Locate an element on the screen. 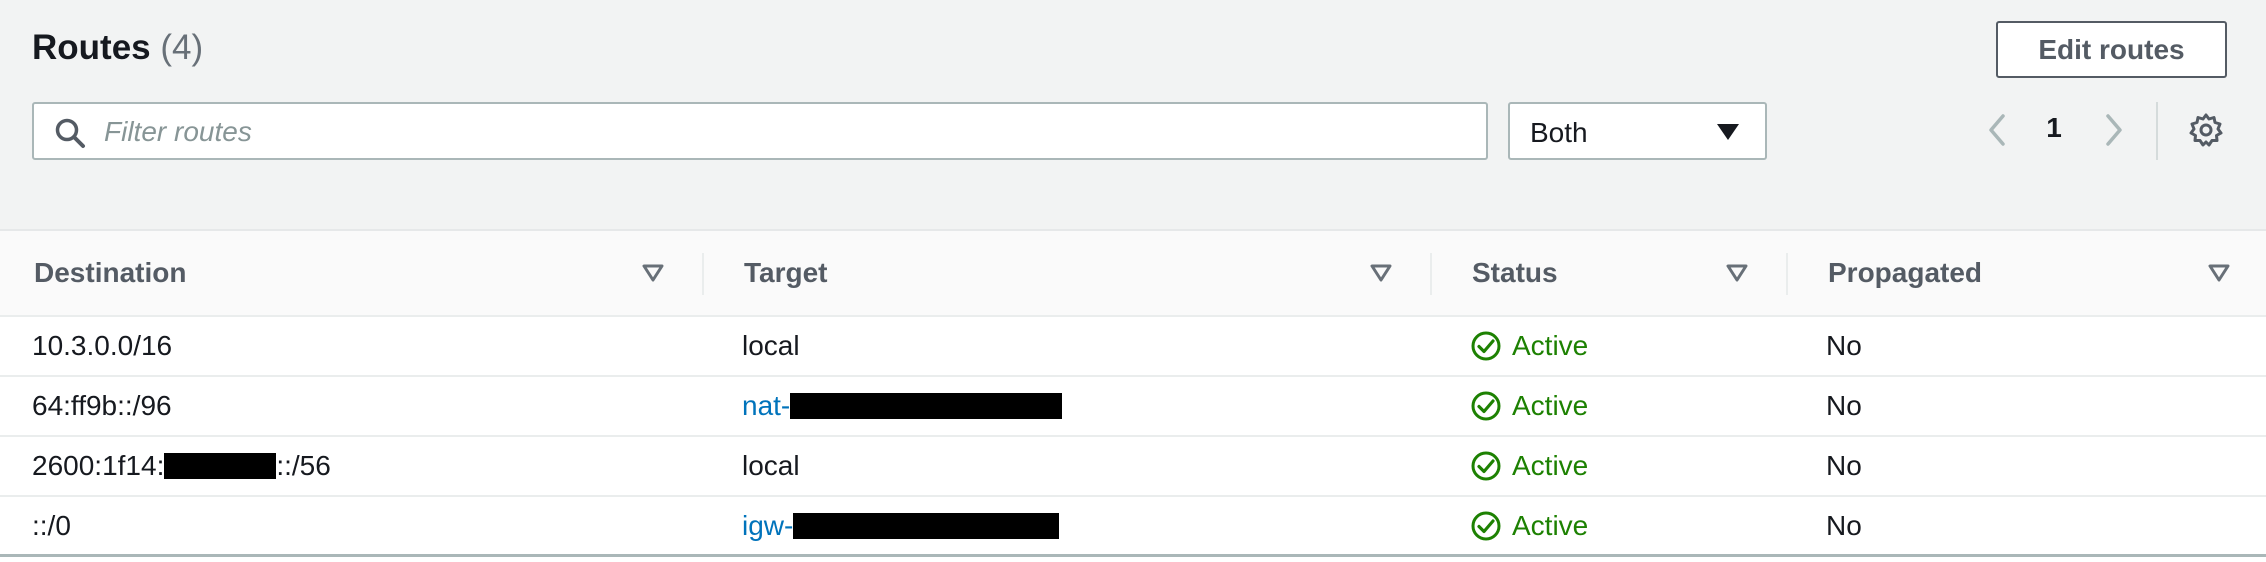  pagination-divider is located at coordinates (2157, 131).